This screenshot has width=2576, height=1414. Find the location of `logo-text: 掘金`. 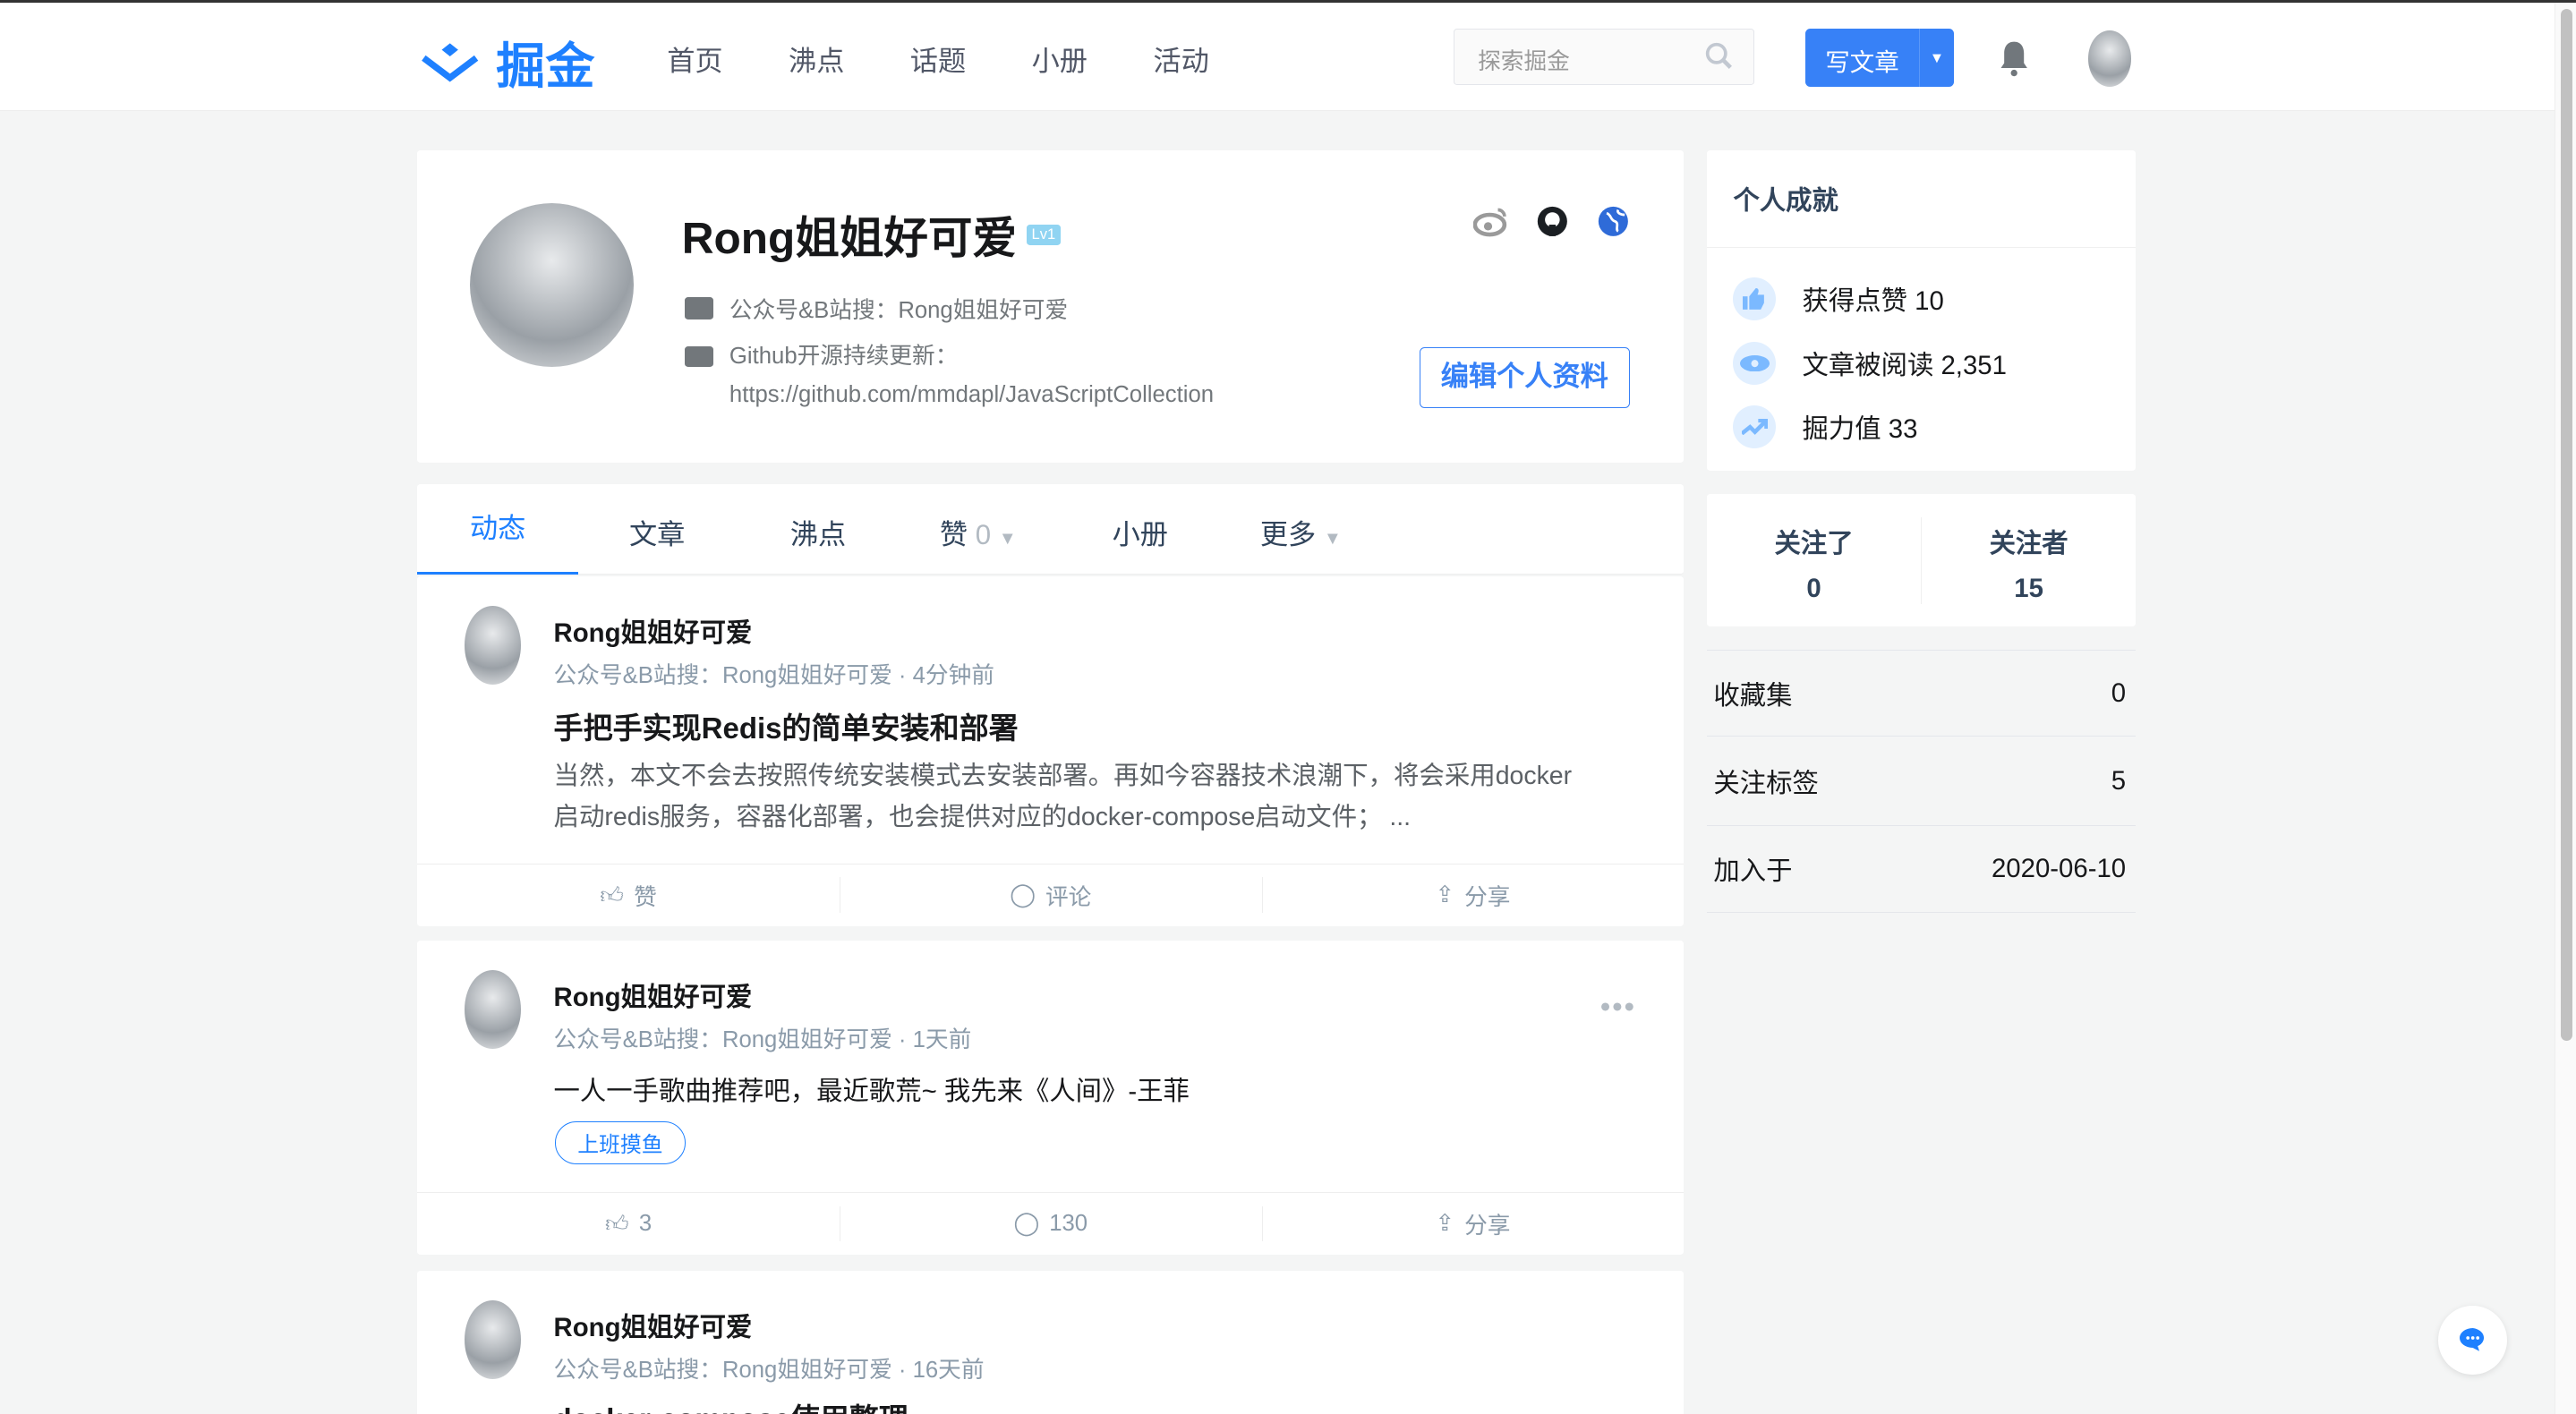

logo-text: 掘金 is located at coordinates (545, 66).